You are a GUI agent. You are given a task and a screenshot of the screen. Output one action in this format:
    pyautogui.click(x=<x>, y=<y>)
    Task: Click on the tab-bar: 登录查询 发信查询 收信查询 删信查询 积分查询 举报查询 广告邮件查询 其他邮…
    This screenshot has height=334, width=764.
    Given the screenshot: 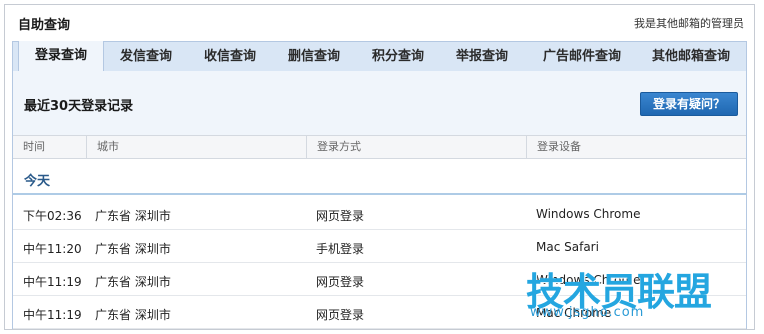 What is the action you would take?
    pyautogui.click(x=379, y=57)
    